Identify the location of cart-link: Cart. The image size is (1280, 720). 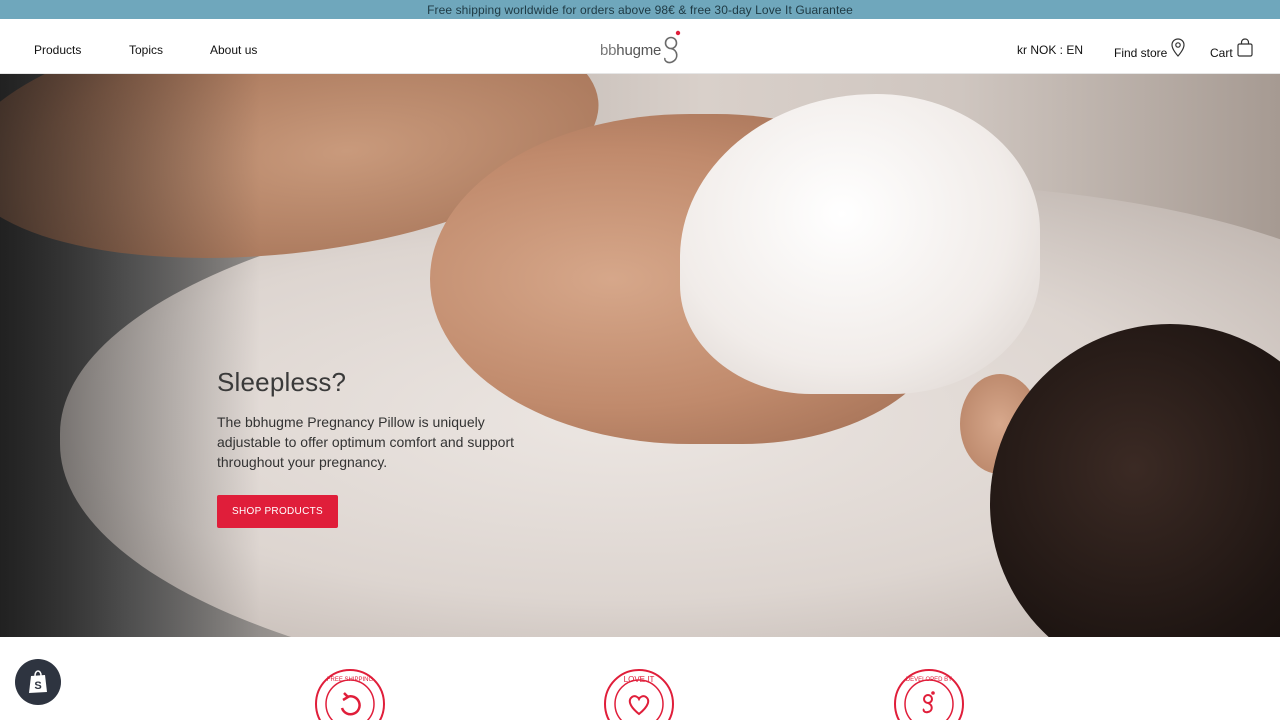
(1231, 50).